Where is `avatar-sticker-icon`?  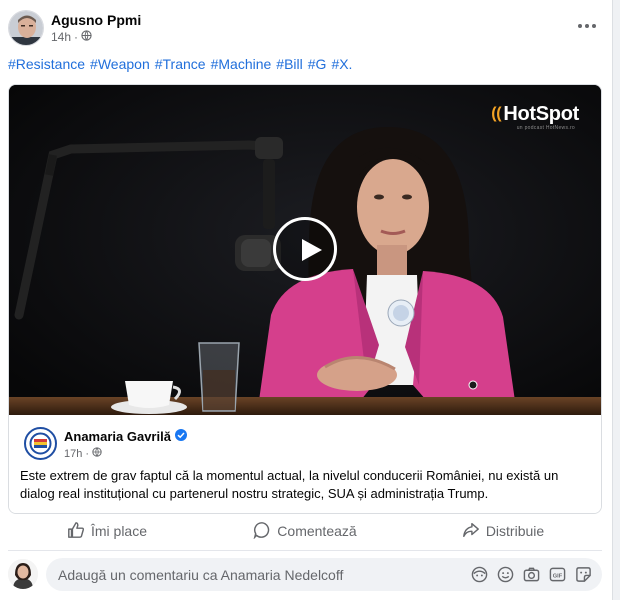
avatar-sticker-icon is located at coordinates (479, 574).